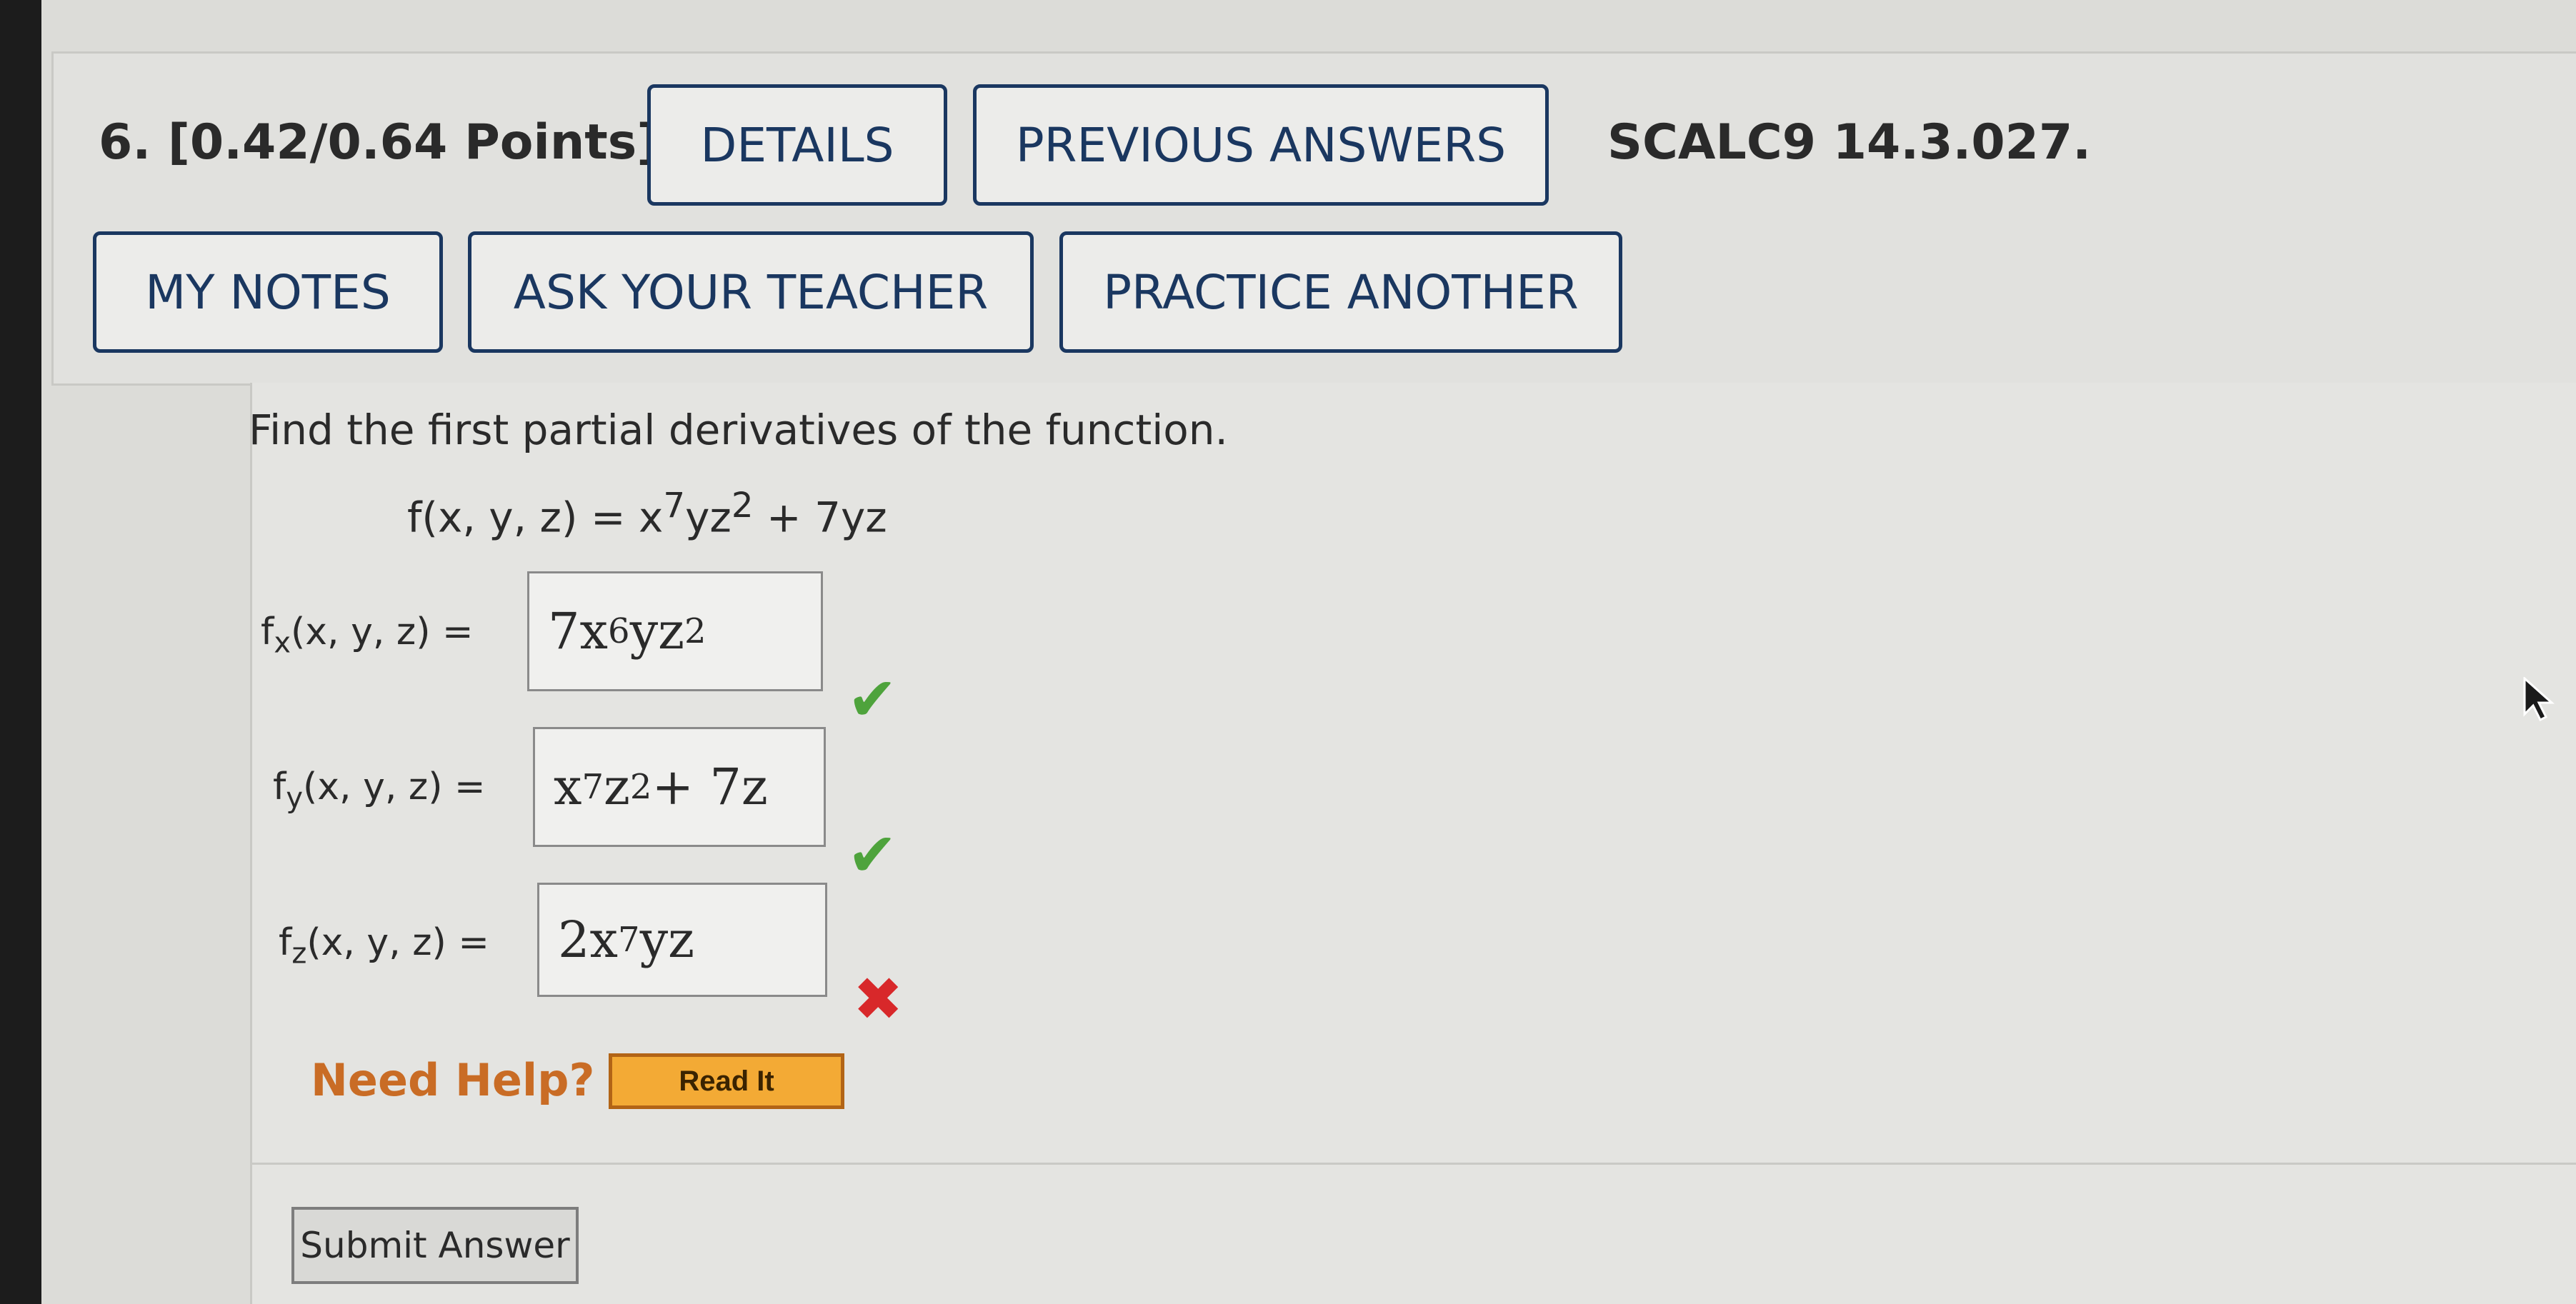 Image resolution: width=2576 pixels, height=1304 pixels. Describe the element at coordinates (797, 145) in the screenshot. I see `details-button: DETAILS` at that location.